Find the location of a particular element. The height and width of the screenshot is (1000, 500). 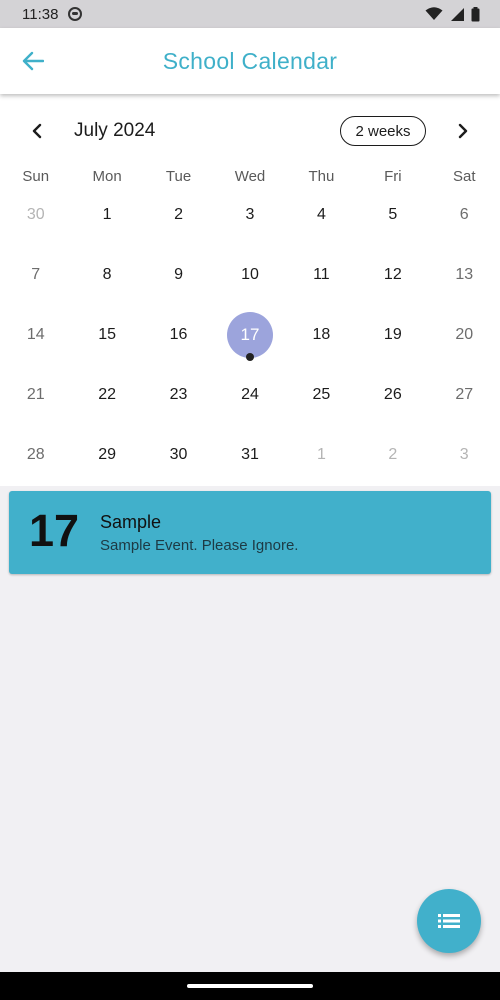

day-number: 20 is located at coordinates (464, 334).